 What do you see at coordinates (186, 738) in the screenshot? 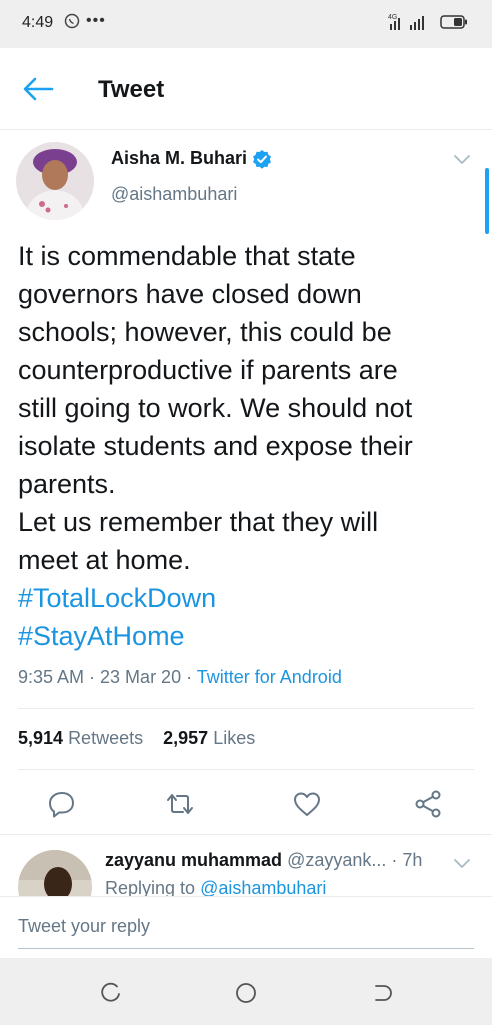
I see `likes-count: 2,957` at bounding box center [186, 738].